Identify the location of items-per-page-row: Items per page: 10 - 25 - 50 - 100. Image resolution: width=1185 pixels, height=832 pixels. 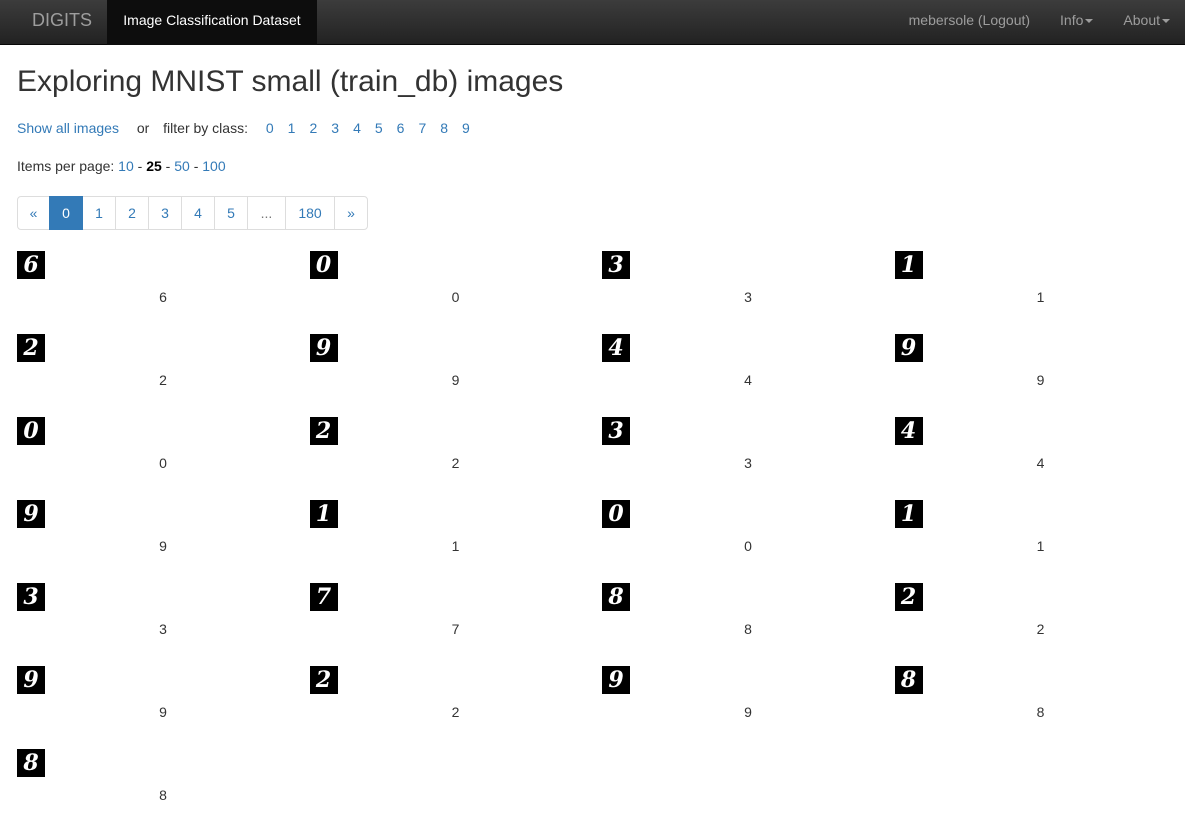
(594, 166).